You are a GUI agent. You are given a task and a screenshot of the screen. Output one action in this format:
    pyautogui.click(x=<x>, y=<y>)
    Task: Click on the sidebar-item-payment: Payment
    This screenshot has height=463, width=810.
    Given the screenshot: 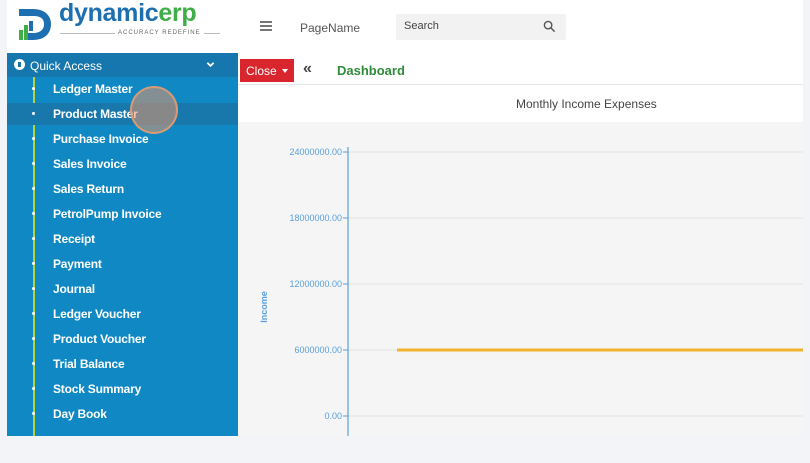 What is the action you would take?
    pyautogui.click(x=122, y=264)
    